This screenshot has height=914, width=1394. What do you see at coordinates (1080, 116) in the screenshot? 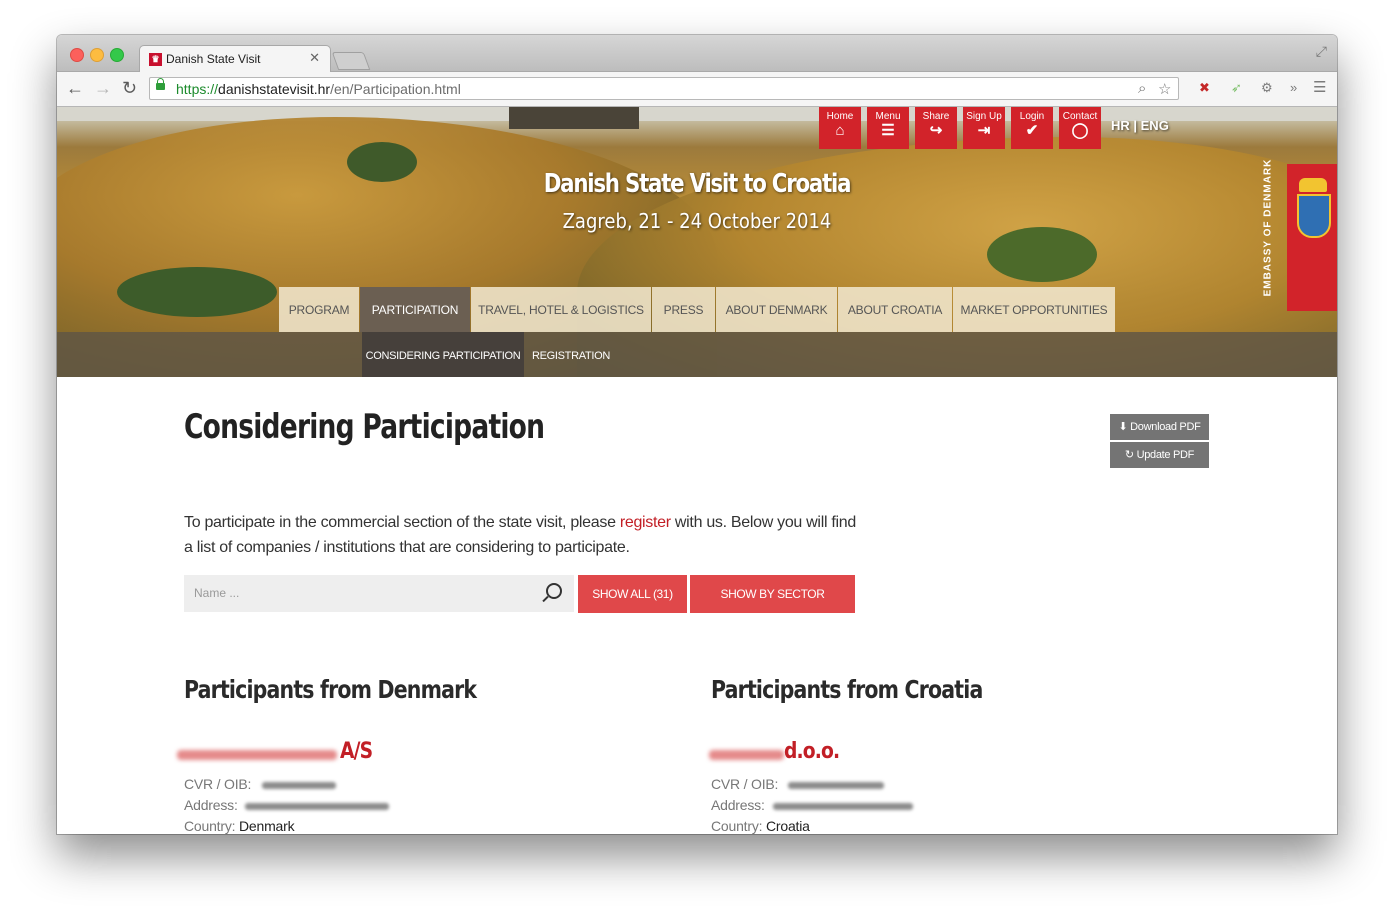
I see `contact-label: Contact` at bounding box center [1080, 116].